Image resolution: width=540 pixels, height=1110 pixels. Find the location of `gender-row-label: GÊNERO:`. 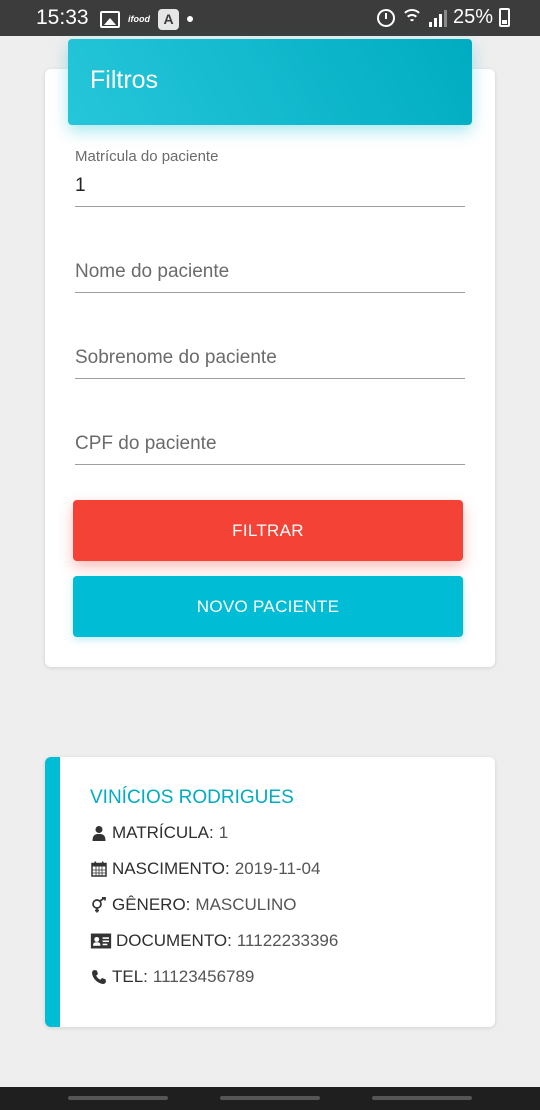

gender-row-label: GÊNERO: is located at coordinates (151, 904).